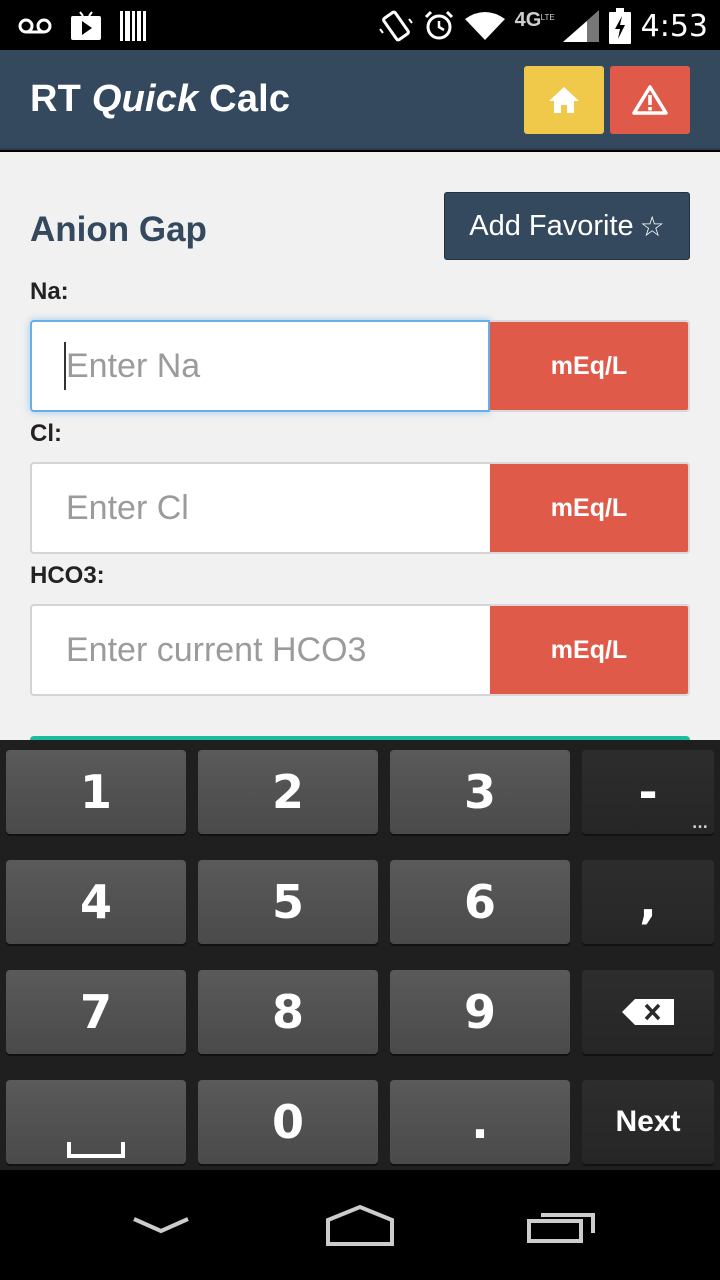  I want to click on cl-input-group: mEq/L, so click(360, 508).